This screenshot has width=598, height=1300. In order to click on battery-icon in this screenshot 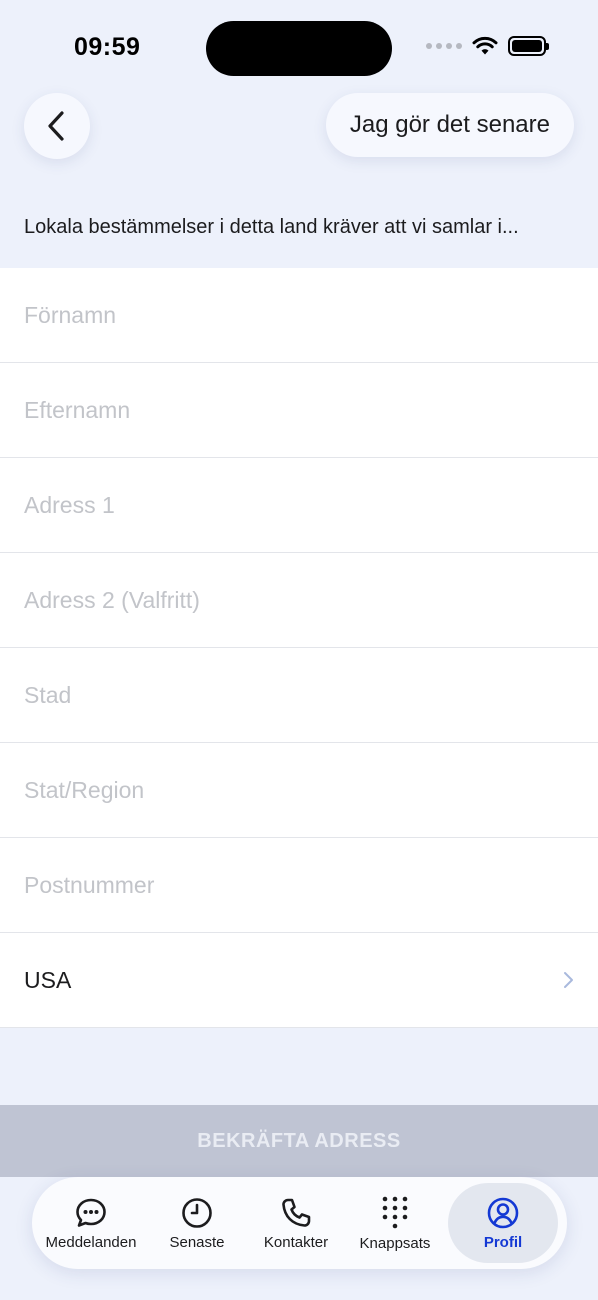, I will do `click(528, 46)`.